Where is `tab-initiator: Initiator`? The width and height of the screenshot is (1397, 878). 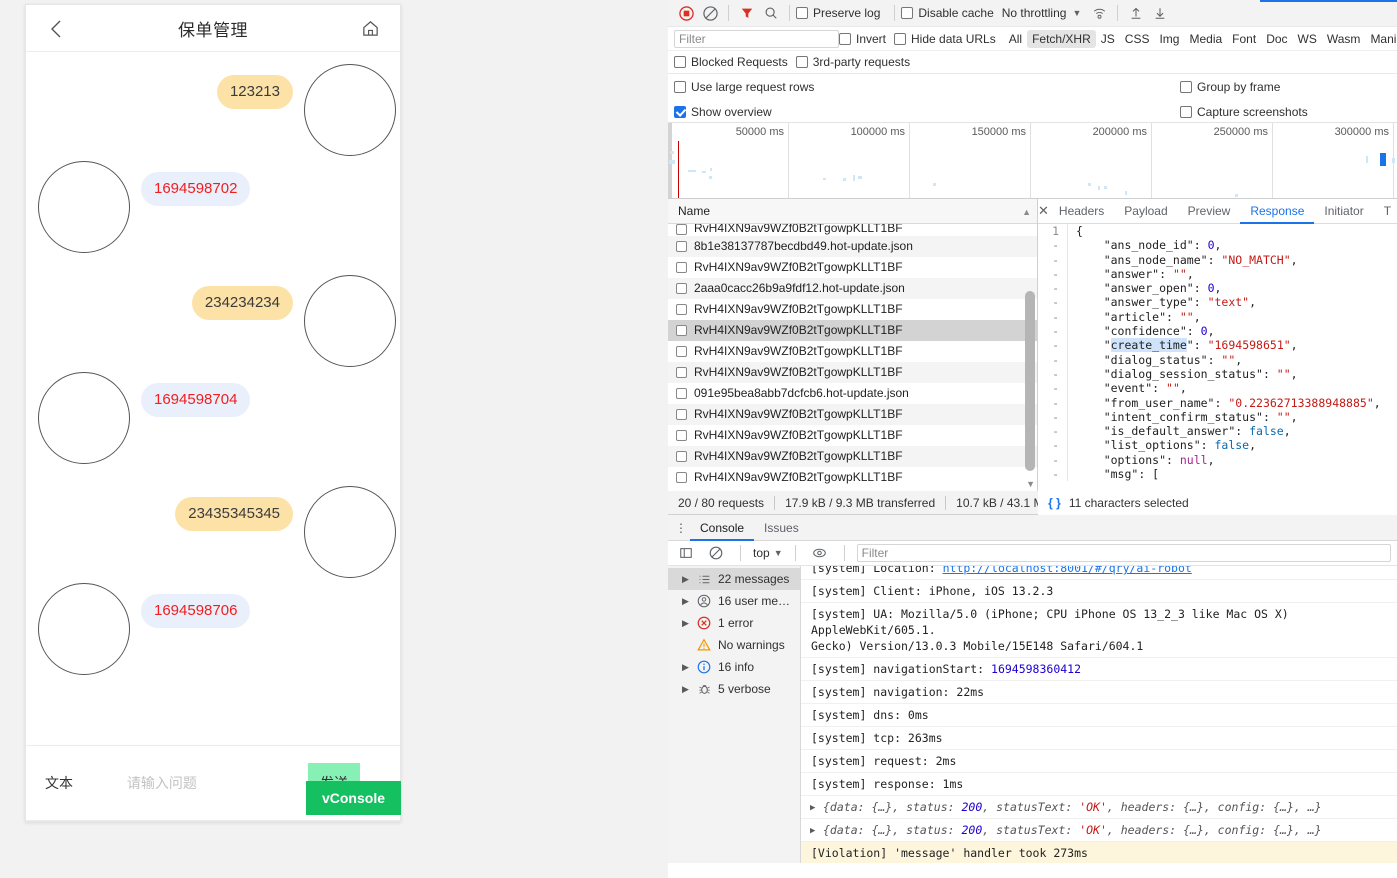 tab-initiator: Initiator is located at coordinates (1343, 211).